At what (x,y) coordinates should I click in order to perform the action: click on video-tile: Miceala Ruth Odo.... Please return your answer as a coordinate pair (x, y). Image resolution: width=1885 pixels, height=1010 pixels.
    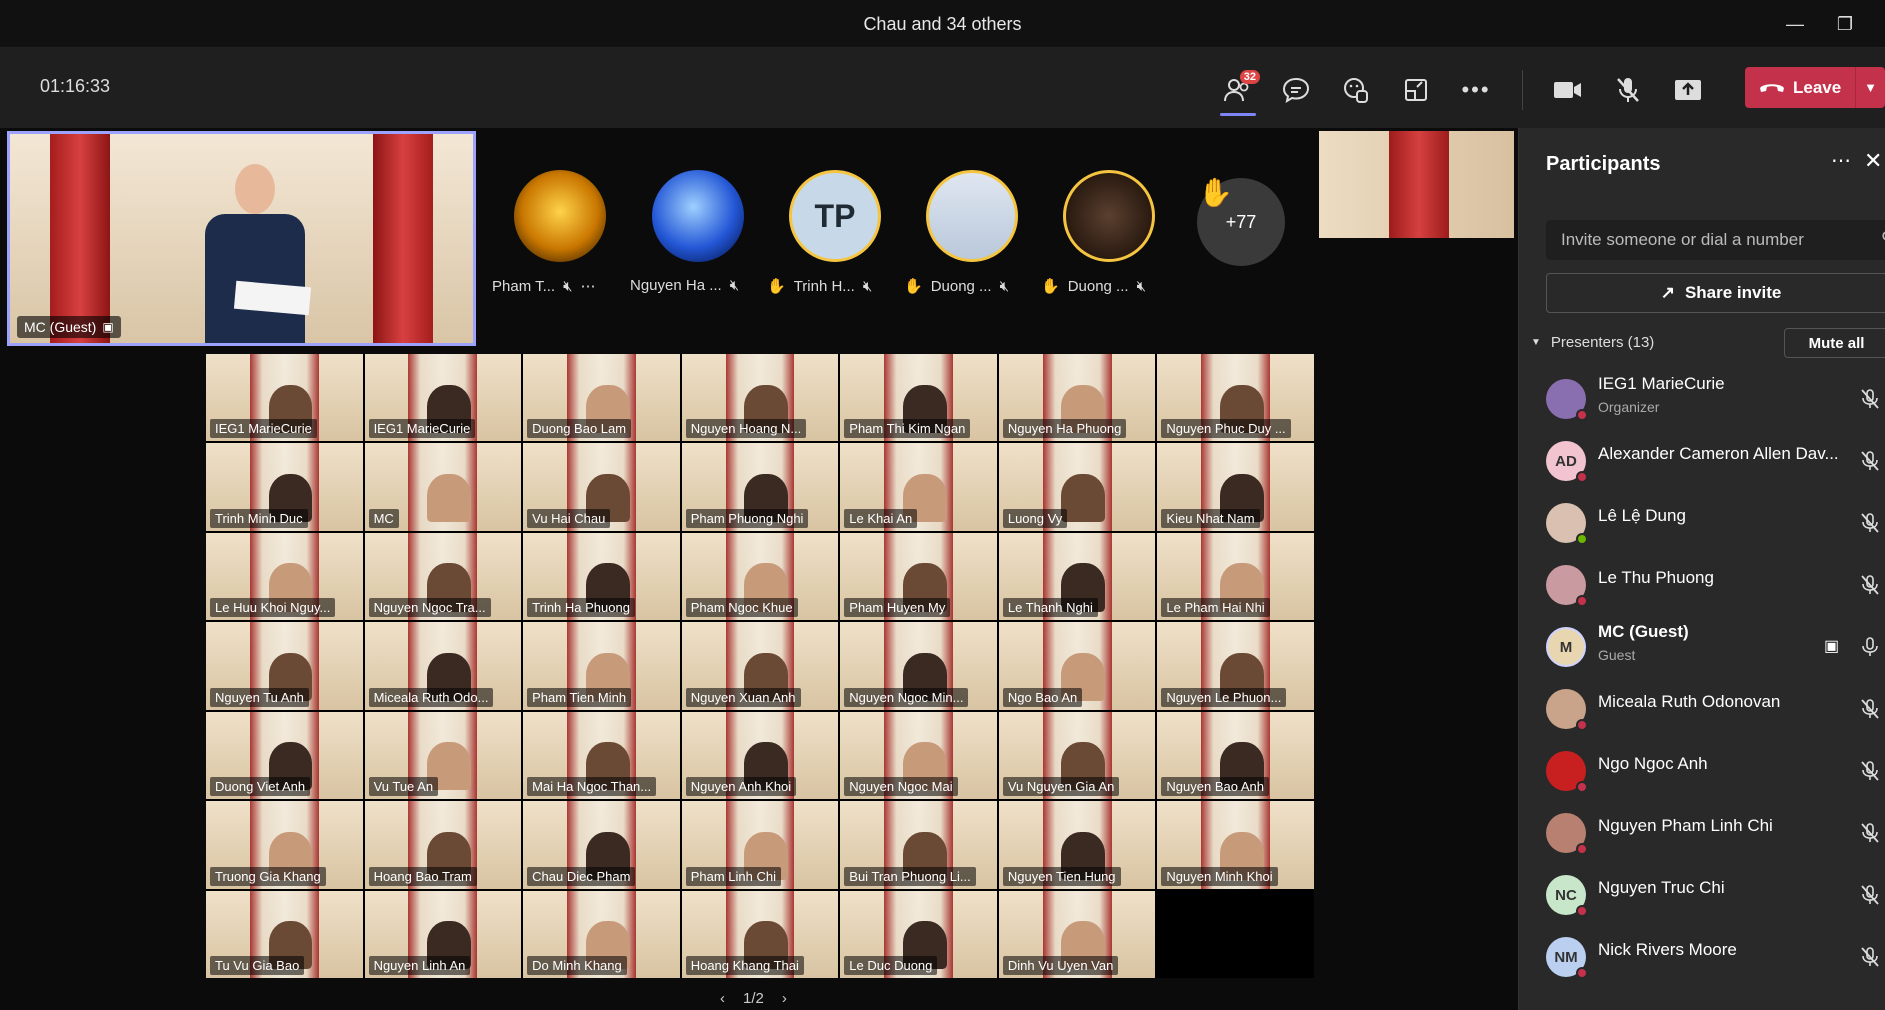
    Looking at the image, I should click on (443, 666).